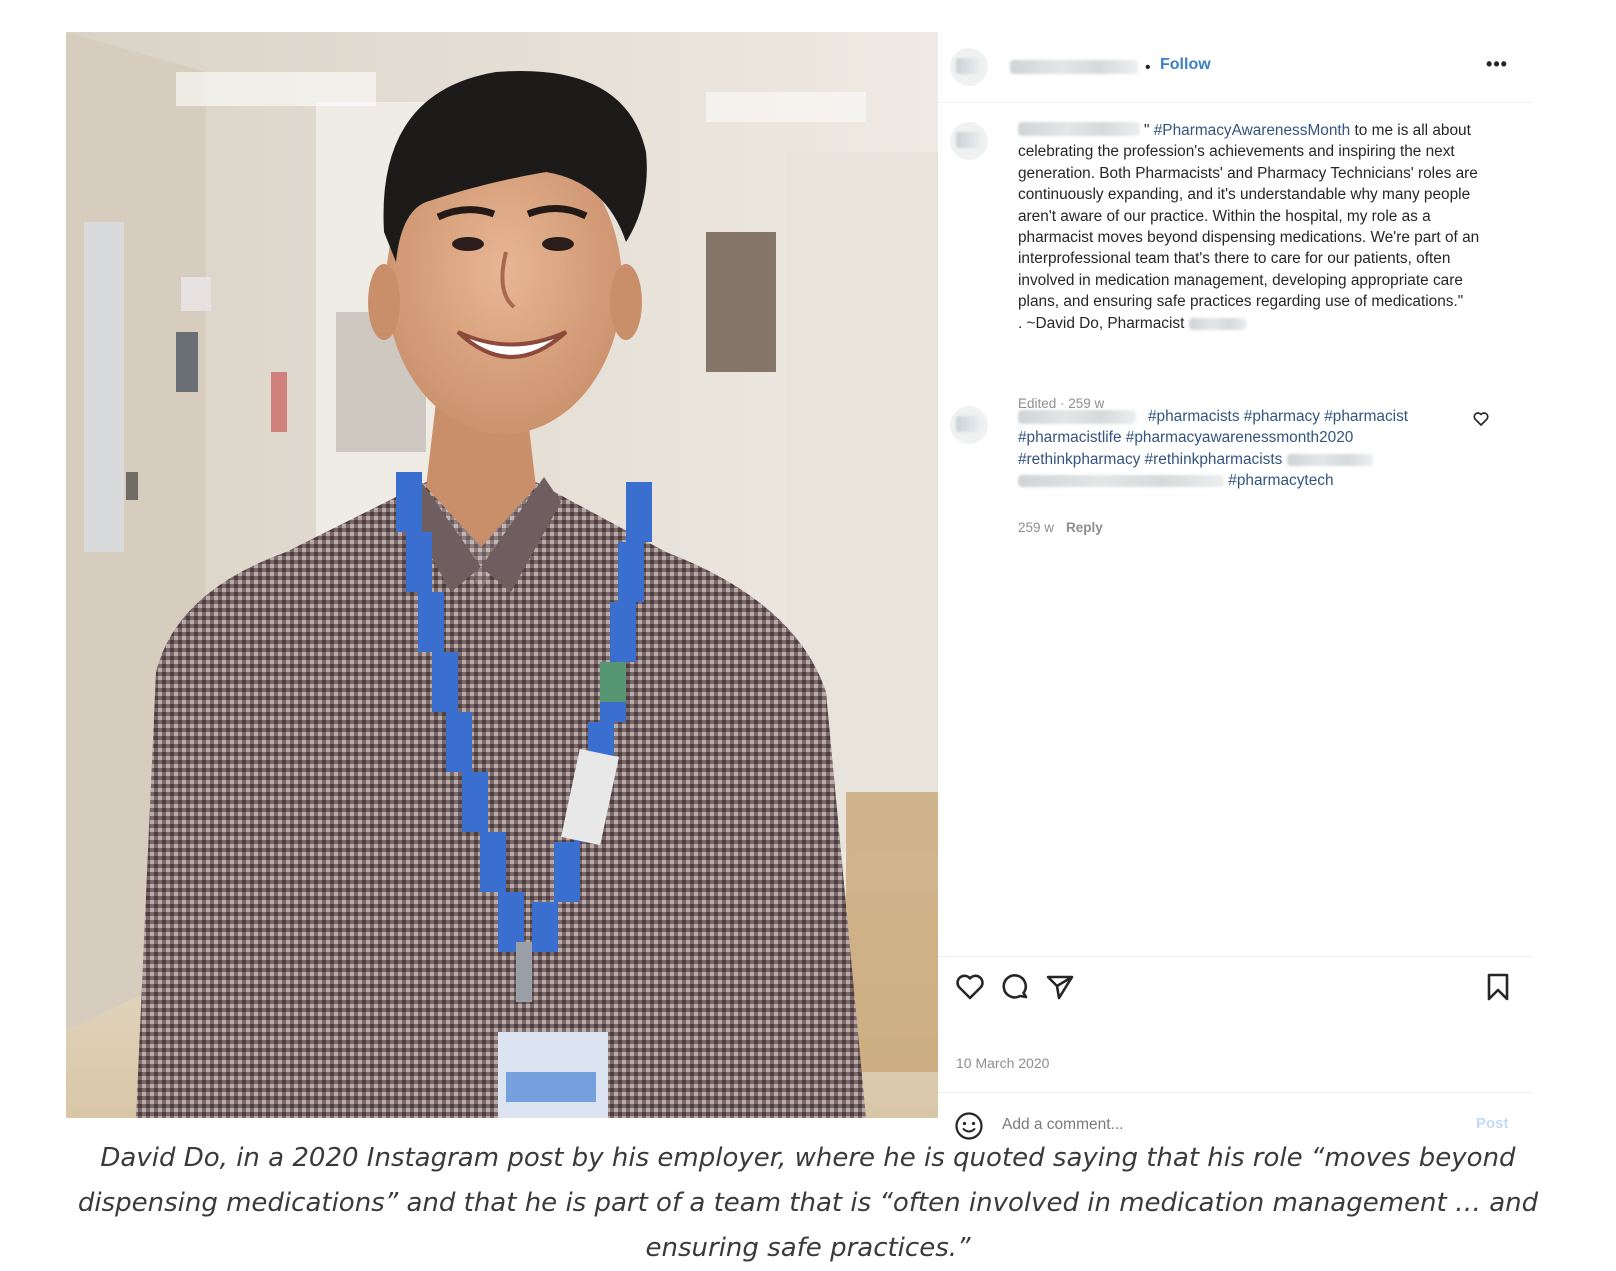 The image size is (1616, 1271). I want to click on reply-button: Reply, so click(1084, 527).